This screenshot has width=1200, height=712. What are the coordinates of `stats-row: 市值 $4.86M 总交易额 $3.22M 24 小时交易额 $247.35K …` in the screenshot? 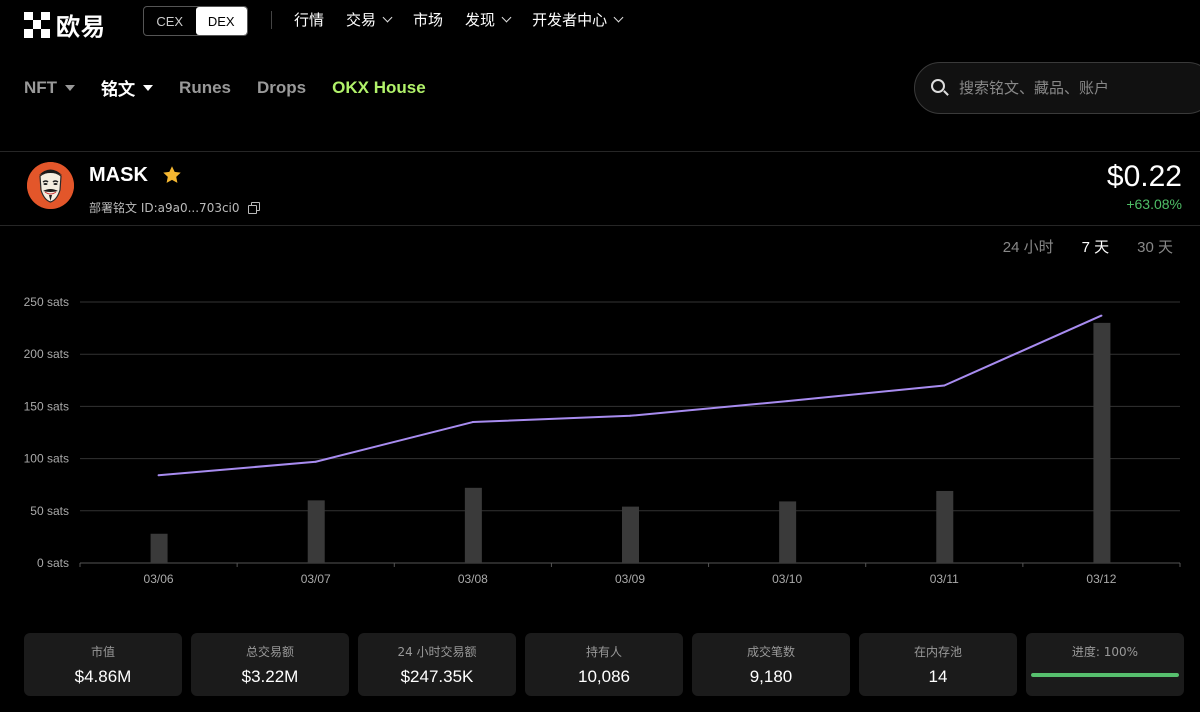 It's located at (604, 664).